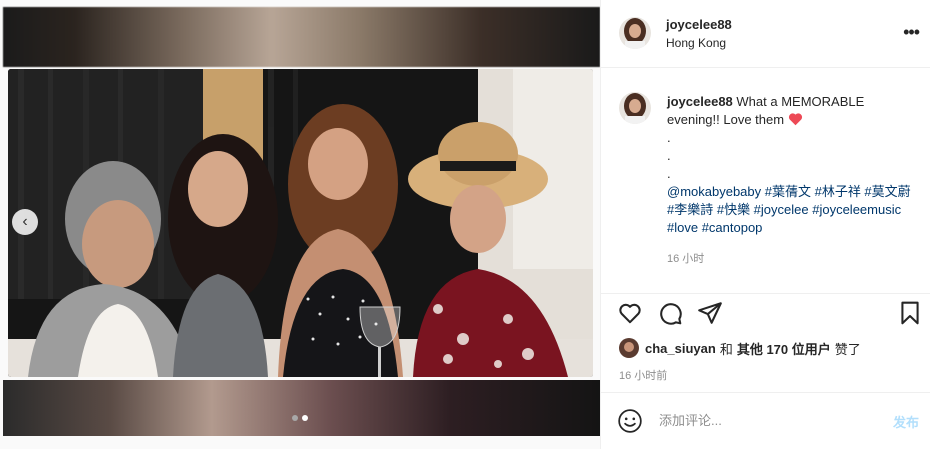 This screenshot has width=930, height=450. I want to click on smiley-icon, so click(630, 421).